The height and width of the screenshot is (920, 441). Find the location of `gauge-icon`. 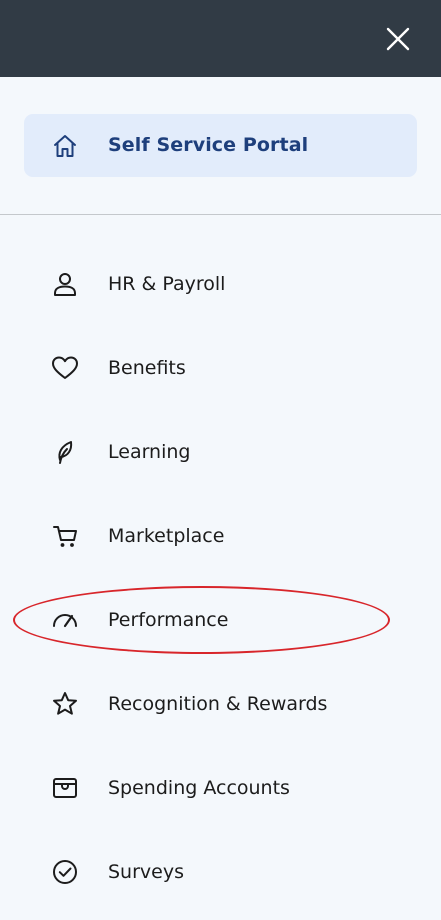

gauge-icon is located at coordinates (65, 620).